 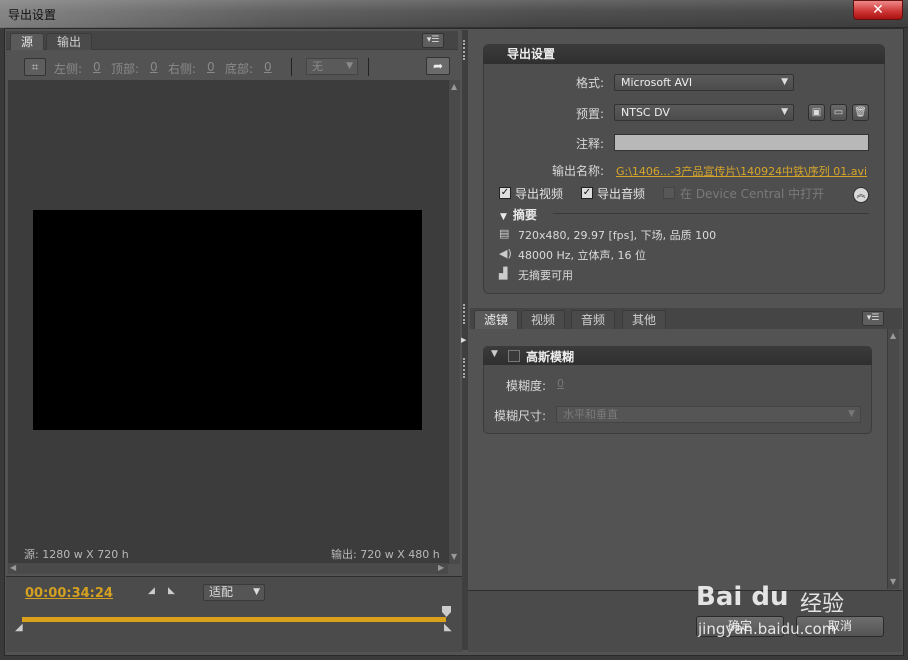 What do you see at coordinates (27, 41) in the screenshot?
I see `tab-source: 源` at bounding box center [27, 41].